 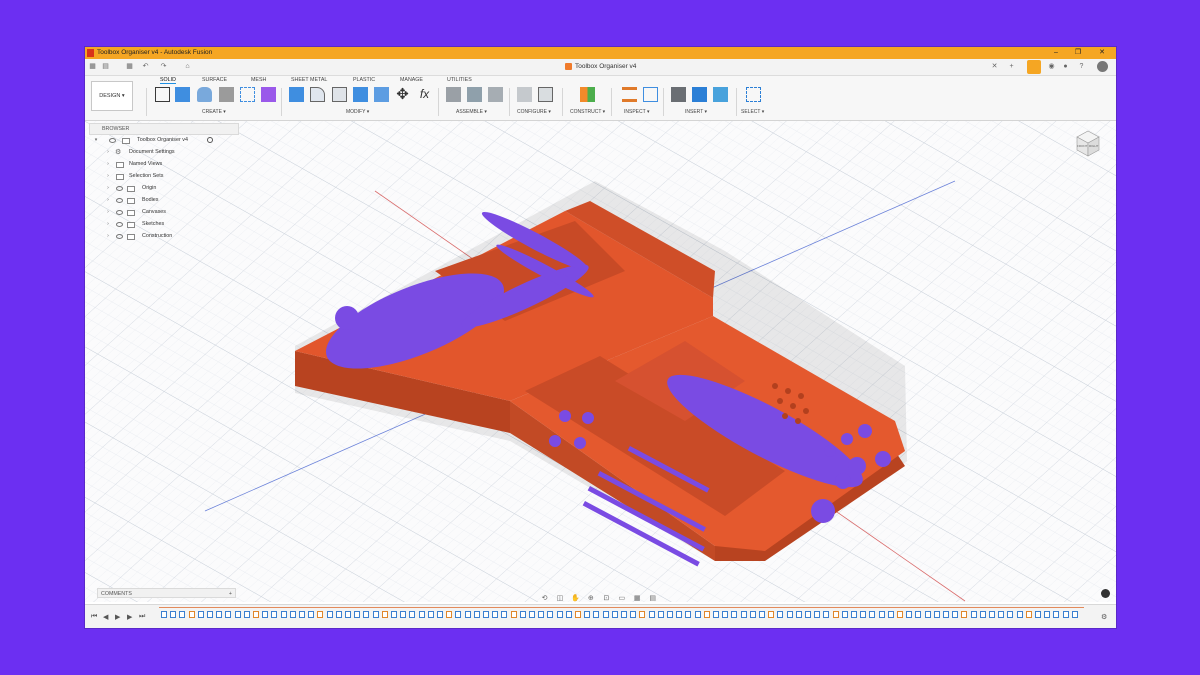 I want to click on measure-icon, so click(x=629, y=94).